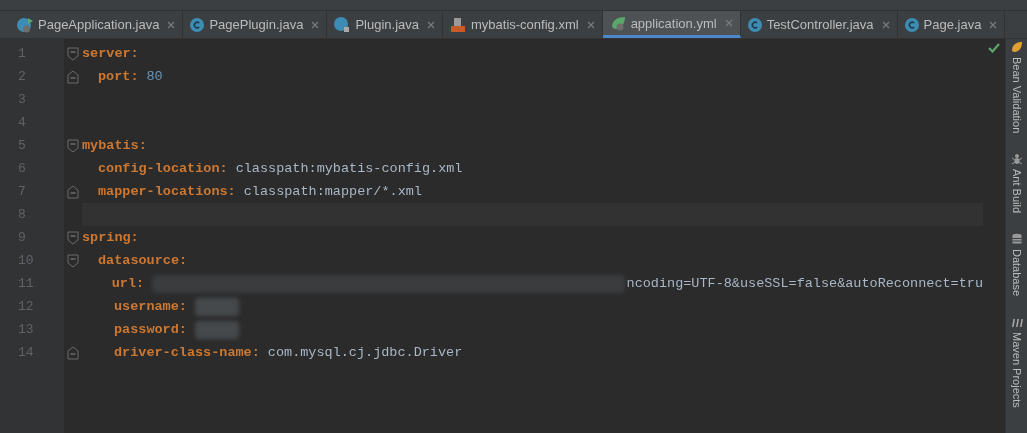 Image resolution: width=1027 pixels, height=433 pixels. Describe the element at coordinates (150, 329) in the screenshot. I see `yaml-key: password:` at that location.